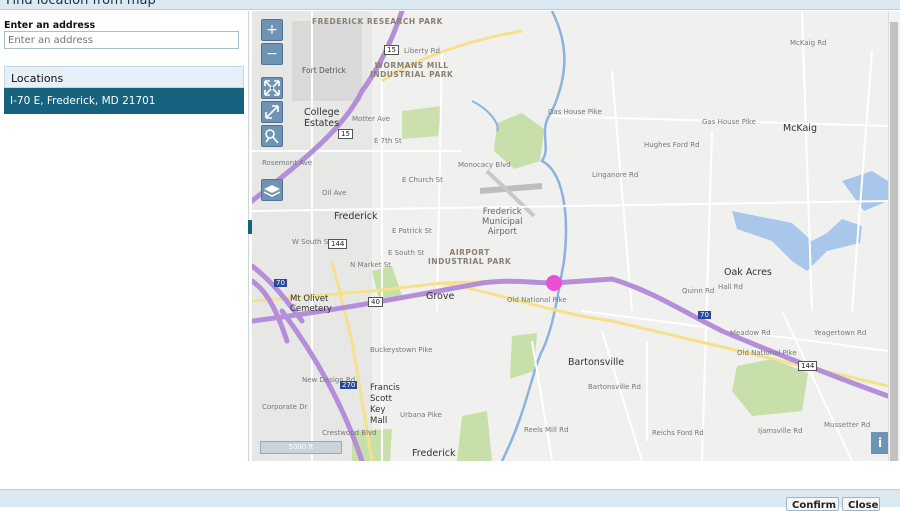 The image size is (900, 511). What do you see at coordinates (678, 433) in the screenshot?
I see `road-label: Reichs Ford Rd` at bounding box center [678, 433].